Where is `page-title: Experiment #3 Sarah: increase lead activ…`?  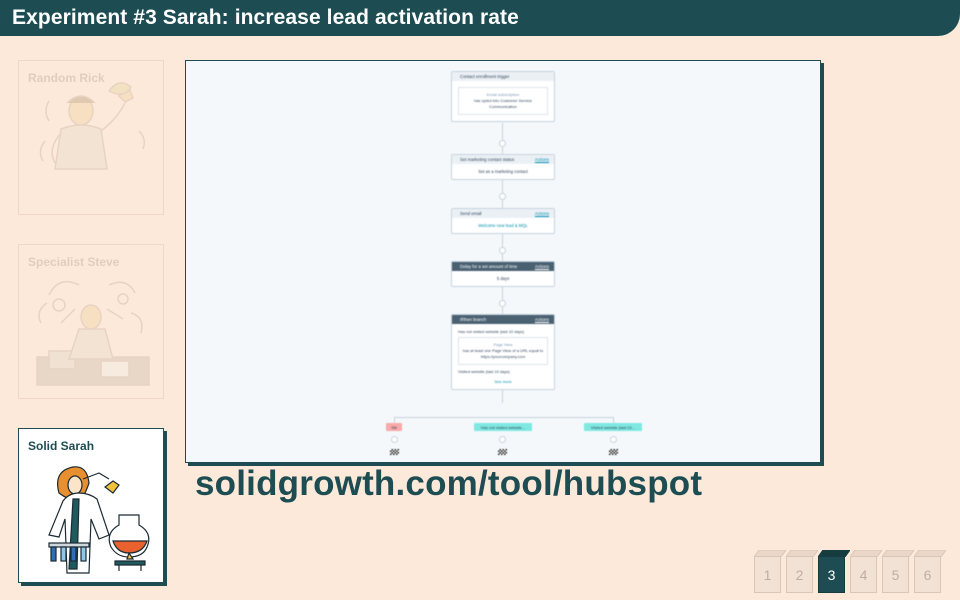
page-title: Experiment #3 Sarah: increase lead activ… is located at coordinates (265, 17).